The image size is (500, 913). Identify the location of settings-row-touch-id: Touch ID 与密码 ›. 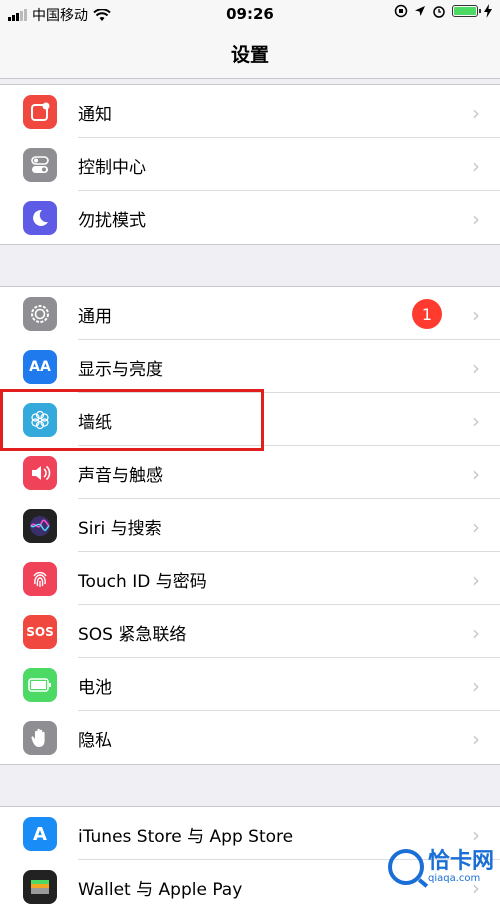
(250, 578).